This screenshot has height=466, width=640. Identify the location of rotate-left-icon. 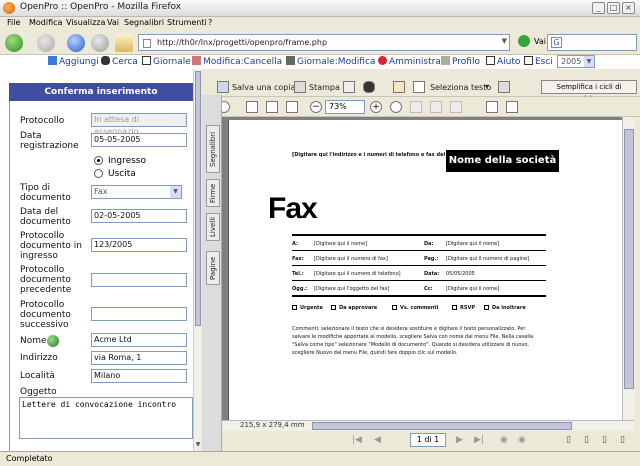
(416, 107).